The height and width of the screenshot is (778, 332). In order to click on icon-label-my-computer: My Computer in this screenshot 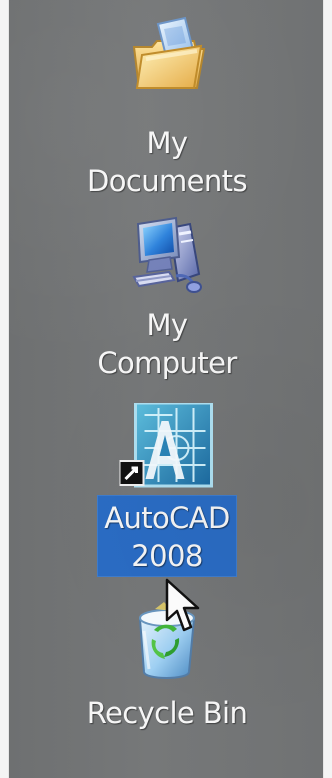, I will do `click(166, 344)`.